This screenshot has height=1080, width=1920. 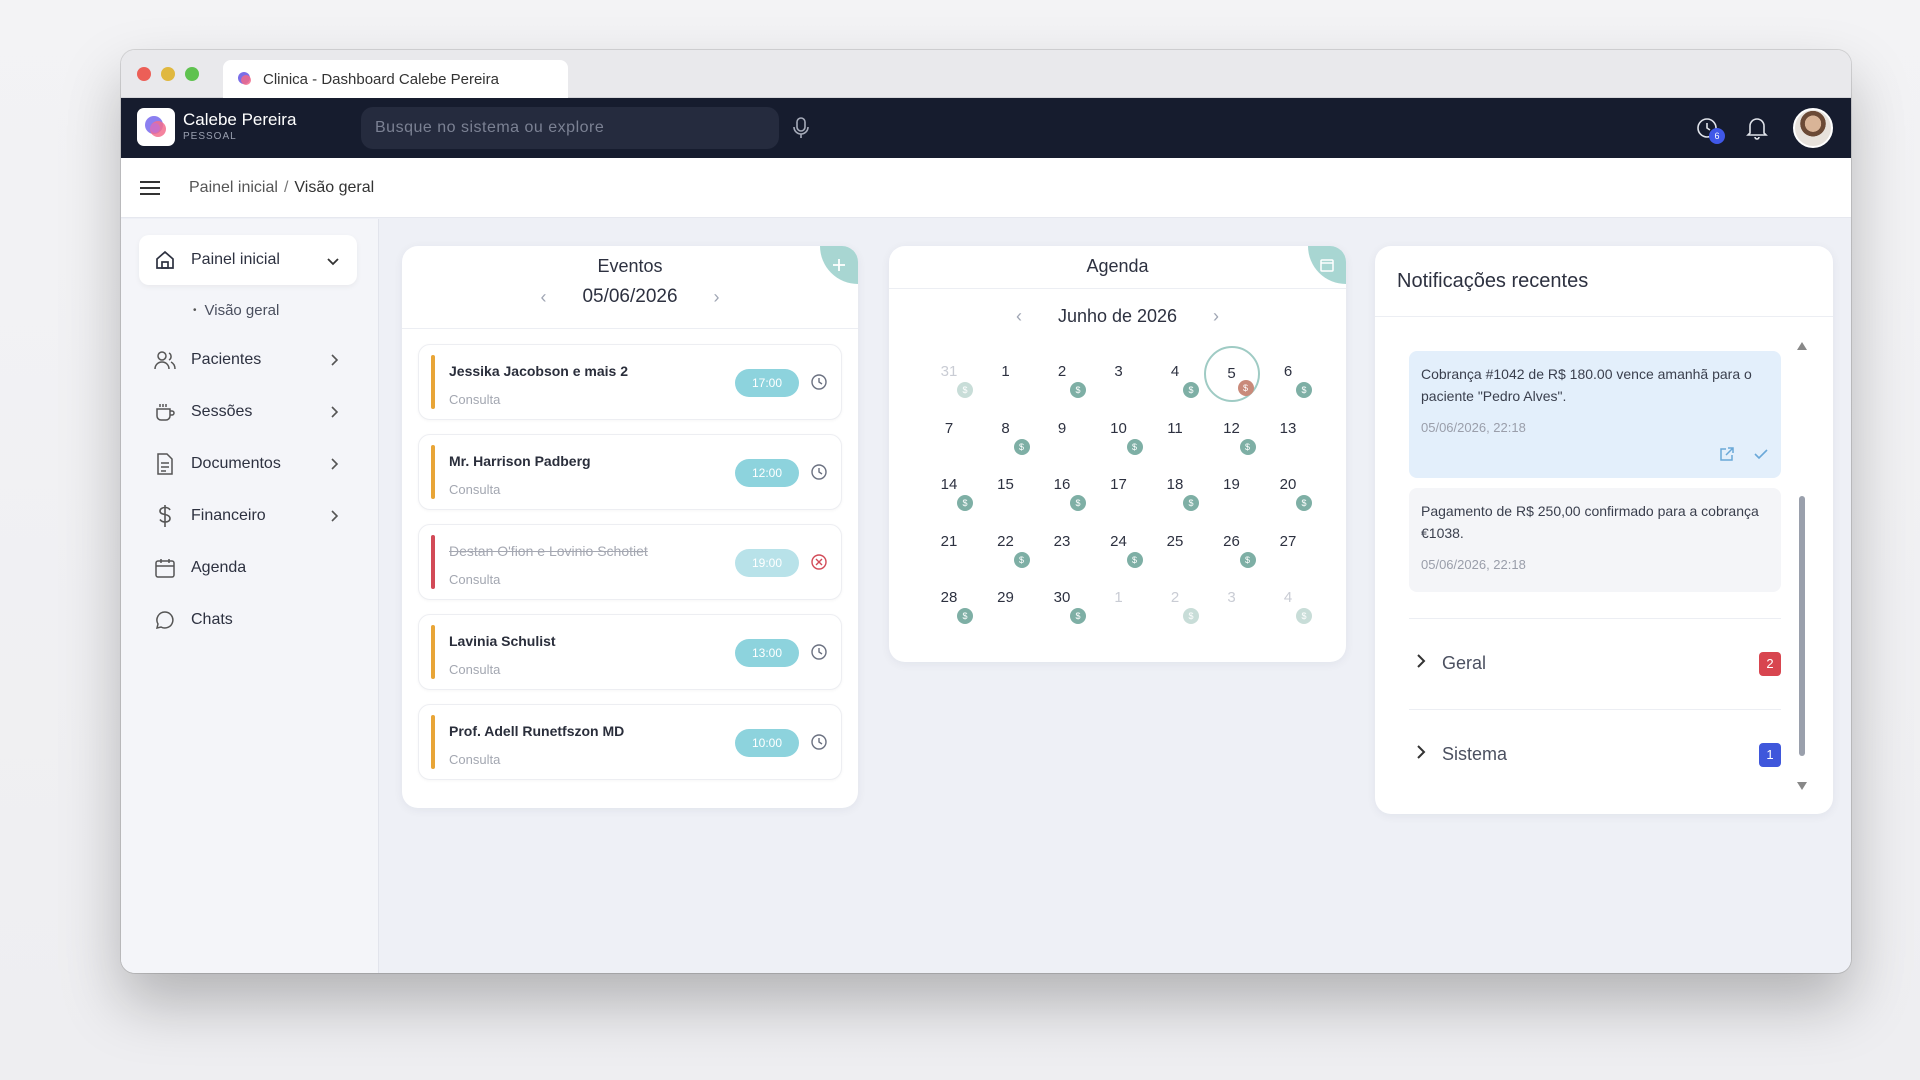 What do you see at coordinates (1175, 487) in the screenshot?
I see `calendar-day: 18 $` at bounding box center [1175, 487].